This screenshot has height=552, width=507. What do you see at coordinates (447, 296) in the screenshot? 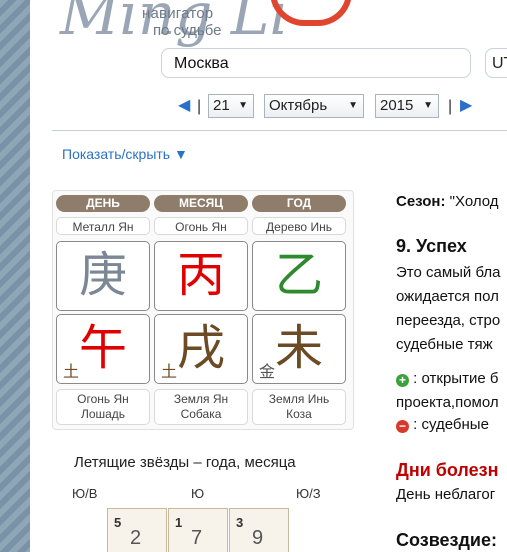
I see `description-line: ожидается пол` at bounding box center [447, 296].